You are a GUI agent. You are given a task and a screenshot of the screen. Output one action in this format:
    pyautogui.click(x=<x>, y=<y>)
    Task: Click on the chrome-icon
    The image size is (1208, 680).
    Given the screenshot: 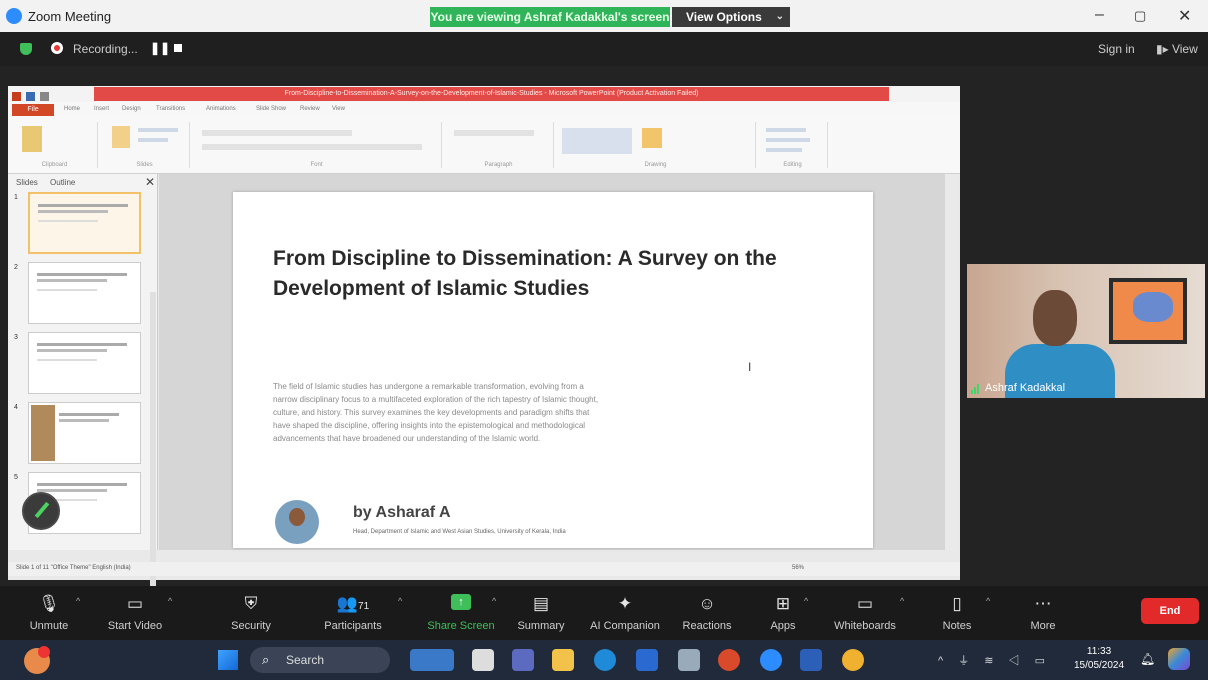 What is the action you would take?
    pyautogui.click(x=853, y=660)
    